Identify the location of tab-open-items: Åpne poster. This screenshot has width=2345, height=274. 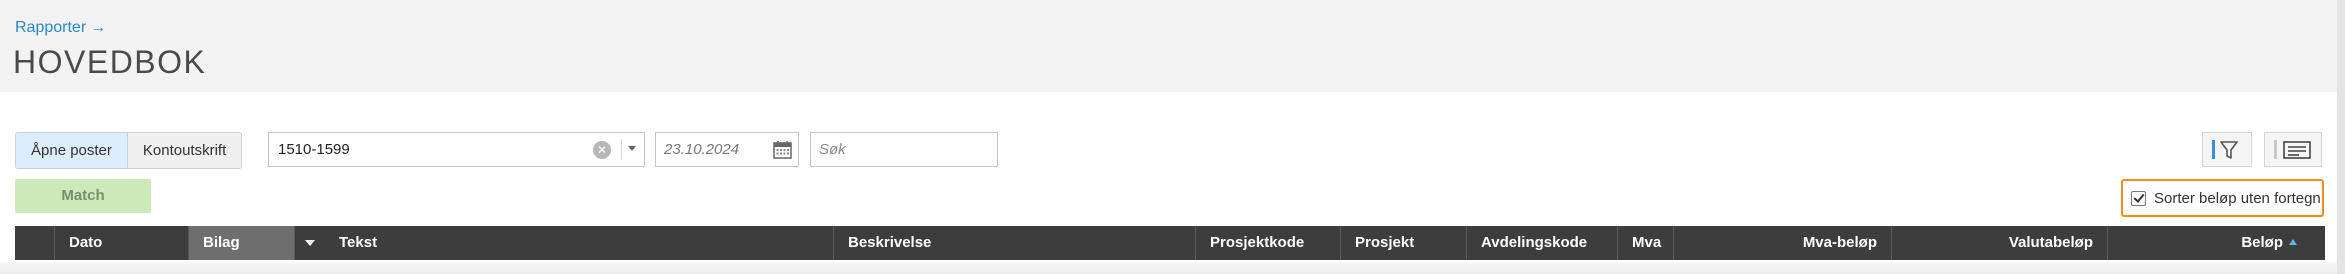
(72, 150).